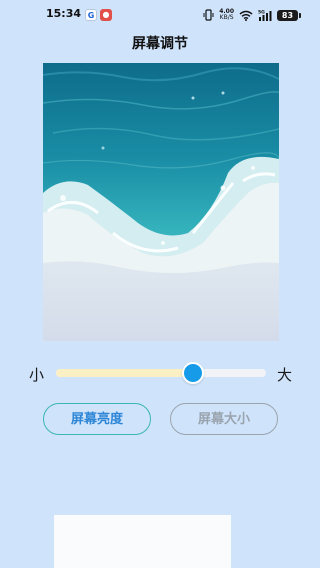 The height and width of the screenshot is (568, 320). I want to click on status-bar: 15:34 G ● 4.00 KB/S 5G 83, so click(160, 15).